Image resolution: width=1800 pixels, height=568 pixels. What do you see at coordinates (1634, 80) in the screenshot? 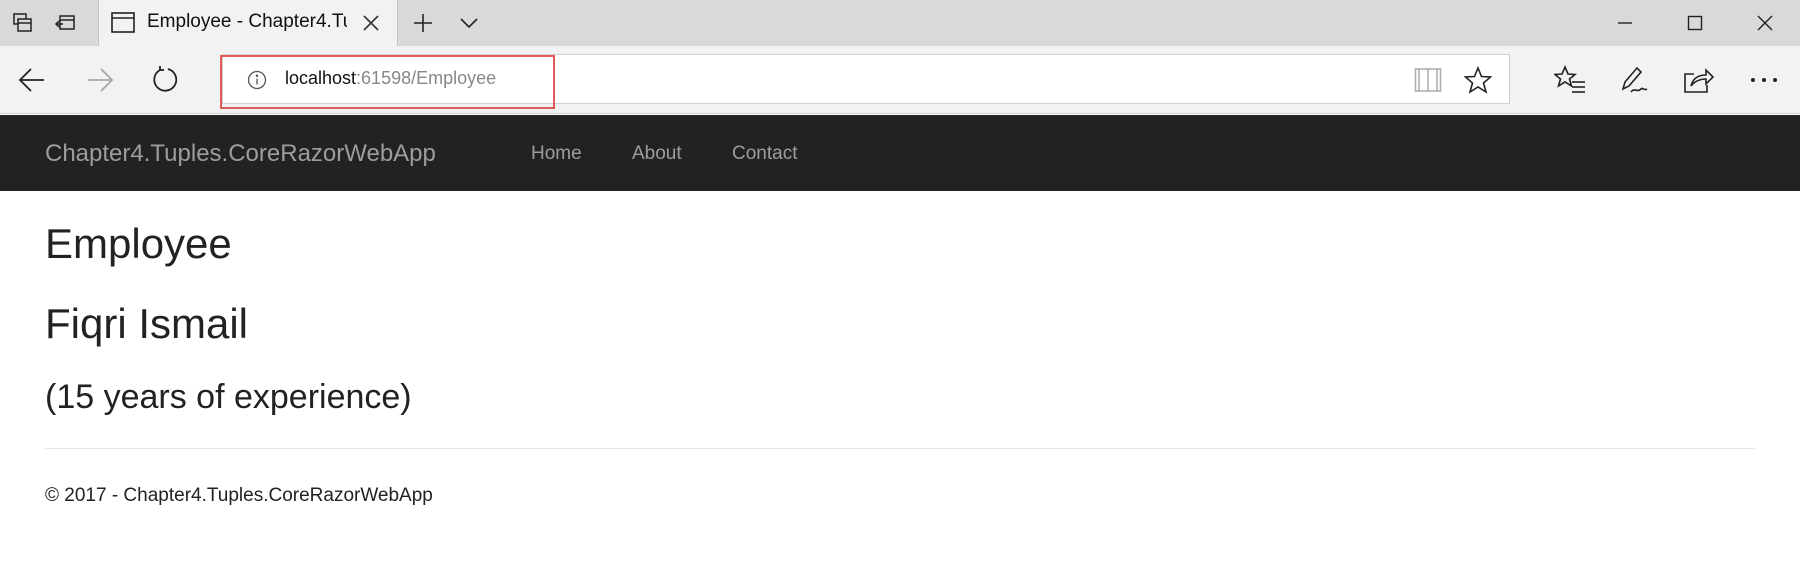
I see `pen-icon` at bounding box center [1634, 80].